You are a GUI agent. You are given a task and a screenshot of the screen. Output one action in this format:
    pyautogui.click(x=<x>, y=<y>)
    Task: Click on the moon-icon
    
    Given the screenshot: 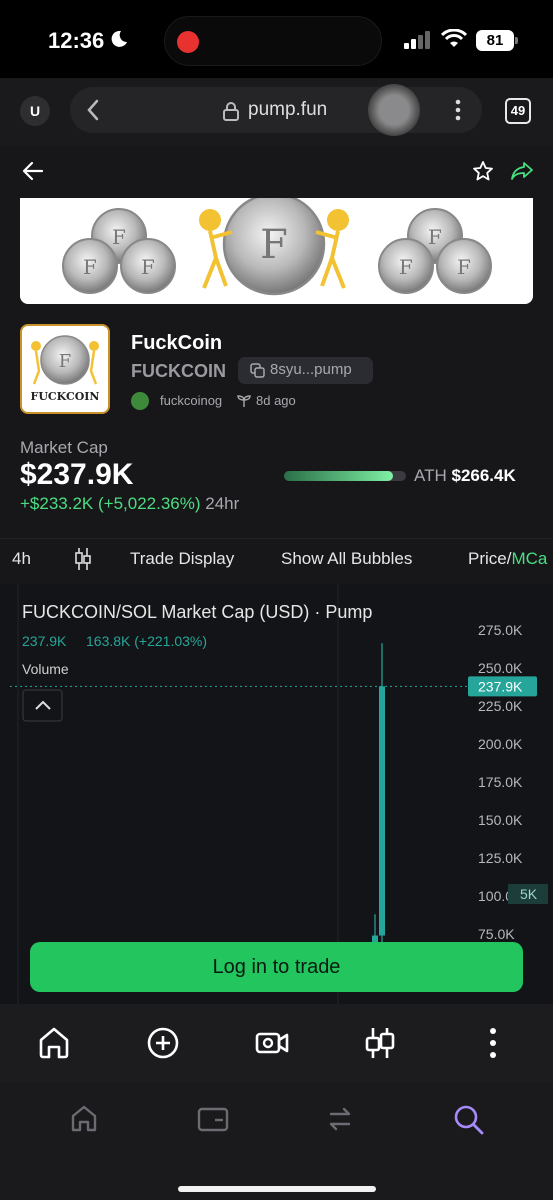 What is the action you would take?
    pyautogui.click(x=119, y=38)
    